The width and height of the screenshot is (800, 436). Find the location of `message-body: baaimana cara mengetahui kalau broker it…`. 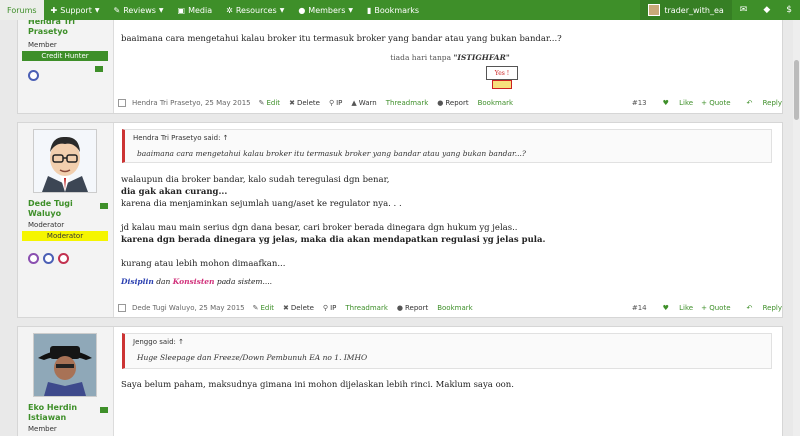

message-body: baaimana cara mengetahui kalau broker it… is located at coordinates (341, 39).